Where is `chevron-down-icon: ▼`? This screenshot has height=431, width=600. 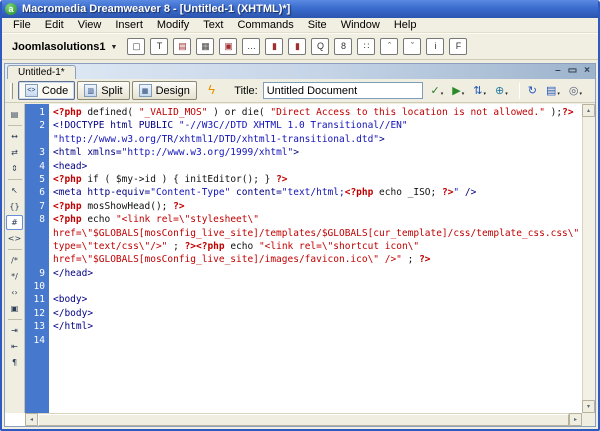 chevron-down-icon: ▼ is located at coordinates (114, 47).